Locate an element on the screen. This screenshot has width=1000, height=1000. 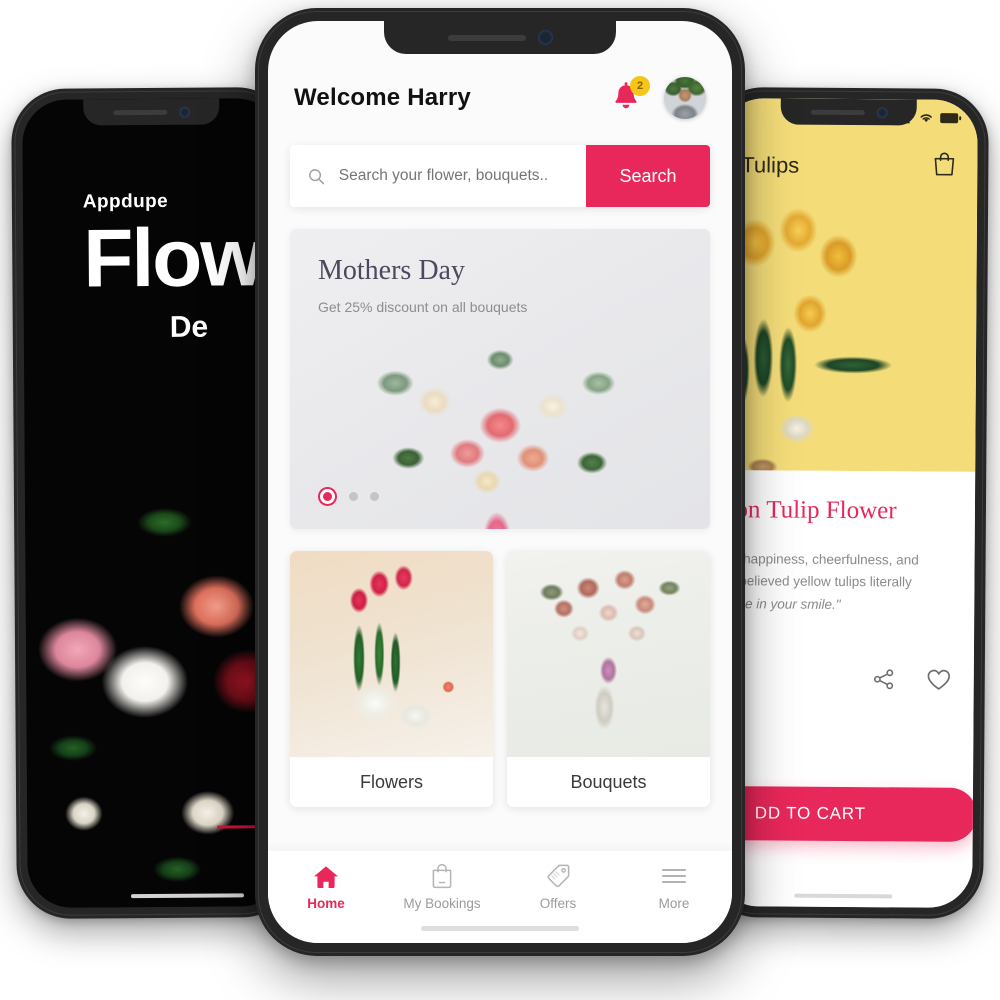
search-bar: Search is located at coordinates (500, 176).